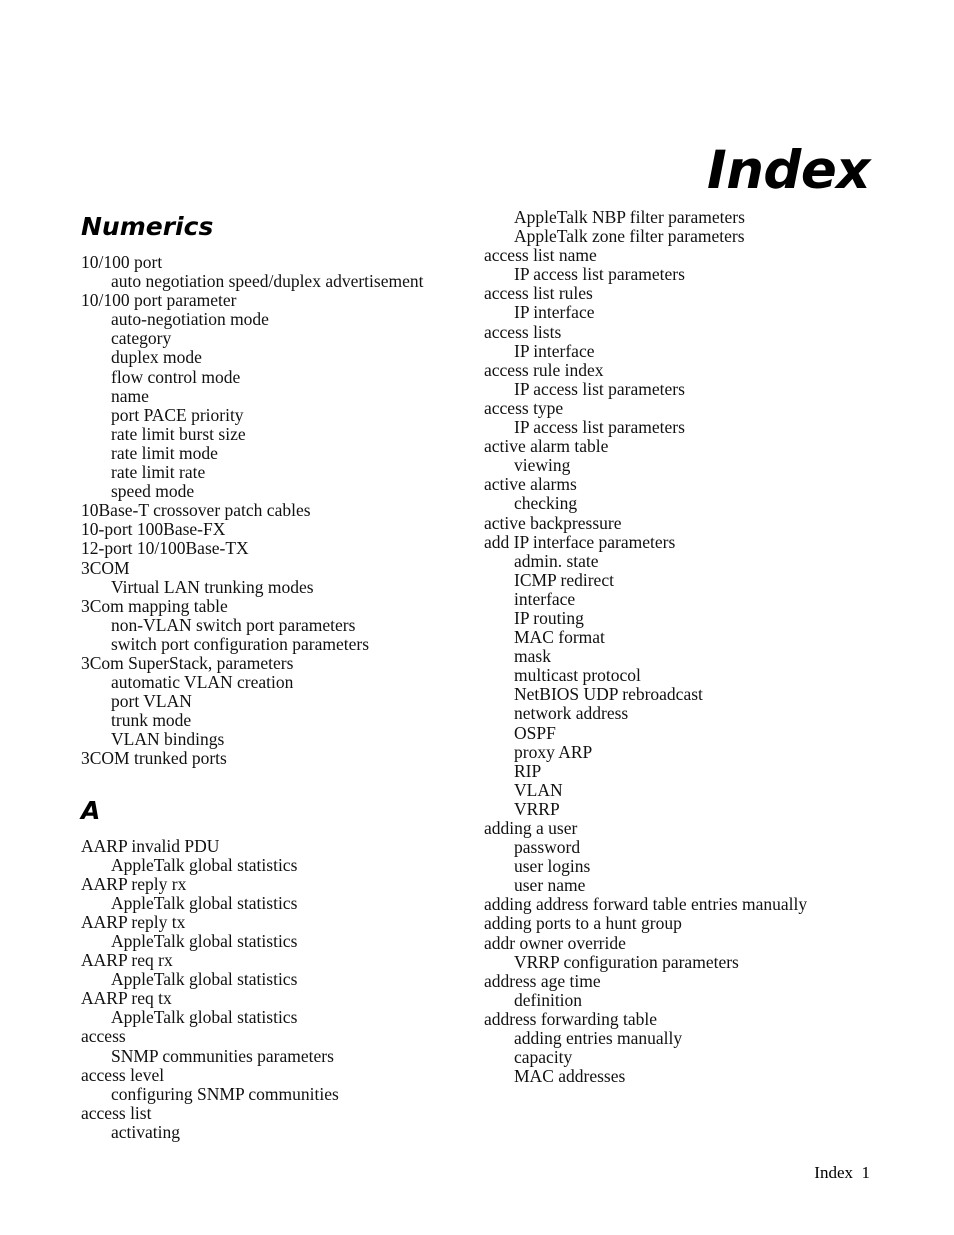 This screenshot has height=1235, width=954. Describe the element at coordinates (684, 847) in the screenshot. I see `index-subentry: password` at that location.